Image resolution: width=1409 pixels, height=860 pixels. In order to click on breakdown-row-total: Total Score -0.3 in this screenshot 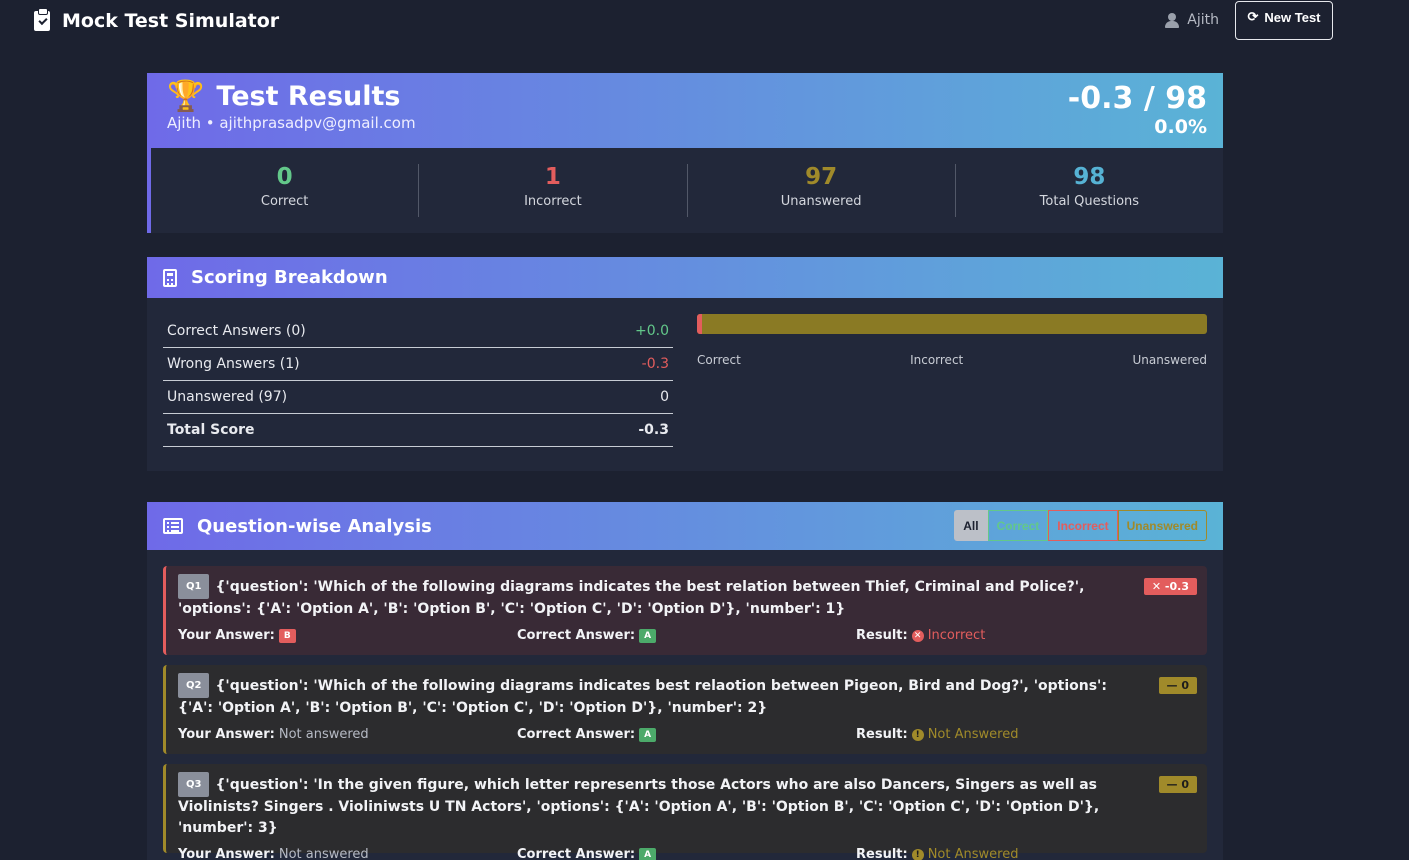, I will do `click(418, 430)`.